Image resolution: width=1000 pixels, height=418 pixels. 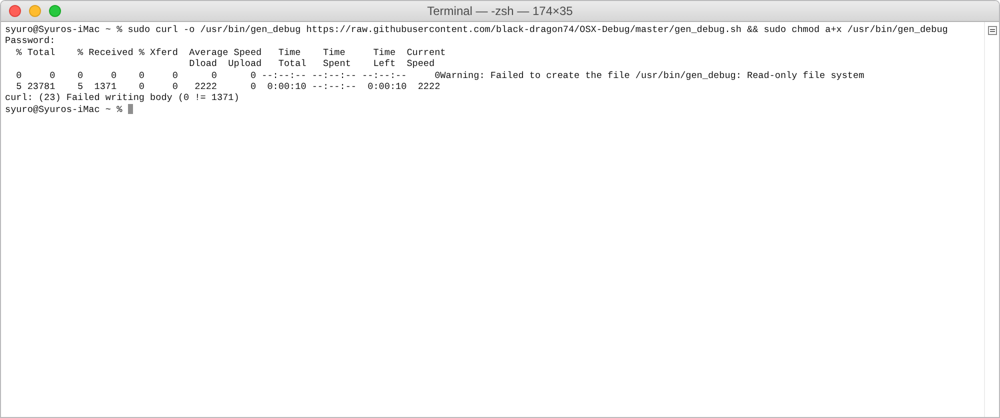 I want to click on terminal-line: syuro@Syuros-iMac ~ % sudo curl -o /usr/bin/gen_debug https://raw.githubusercontent.com/black-dragon74/OSX-Debug/master/gen_debug.sh && sudo chmod a+x /usr/bin/gen_debug, so click(x=476, y=30).